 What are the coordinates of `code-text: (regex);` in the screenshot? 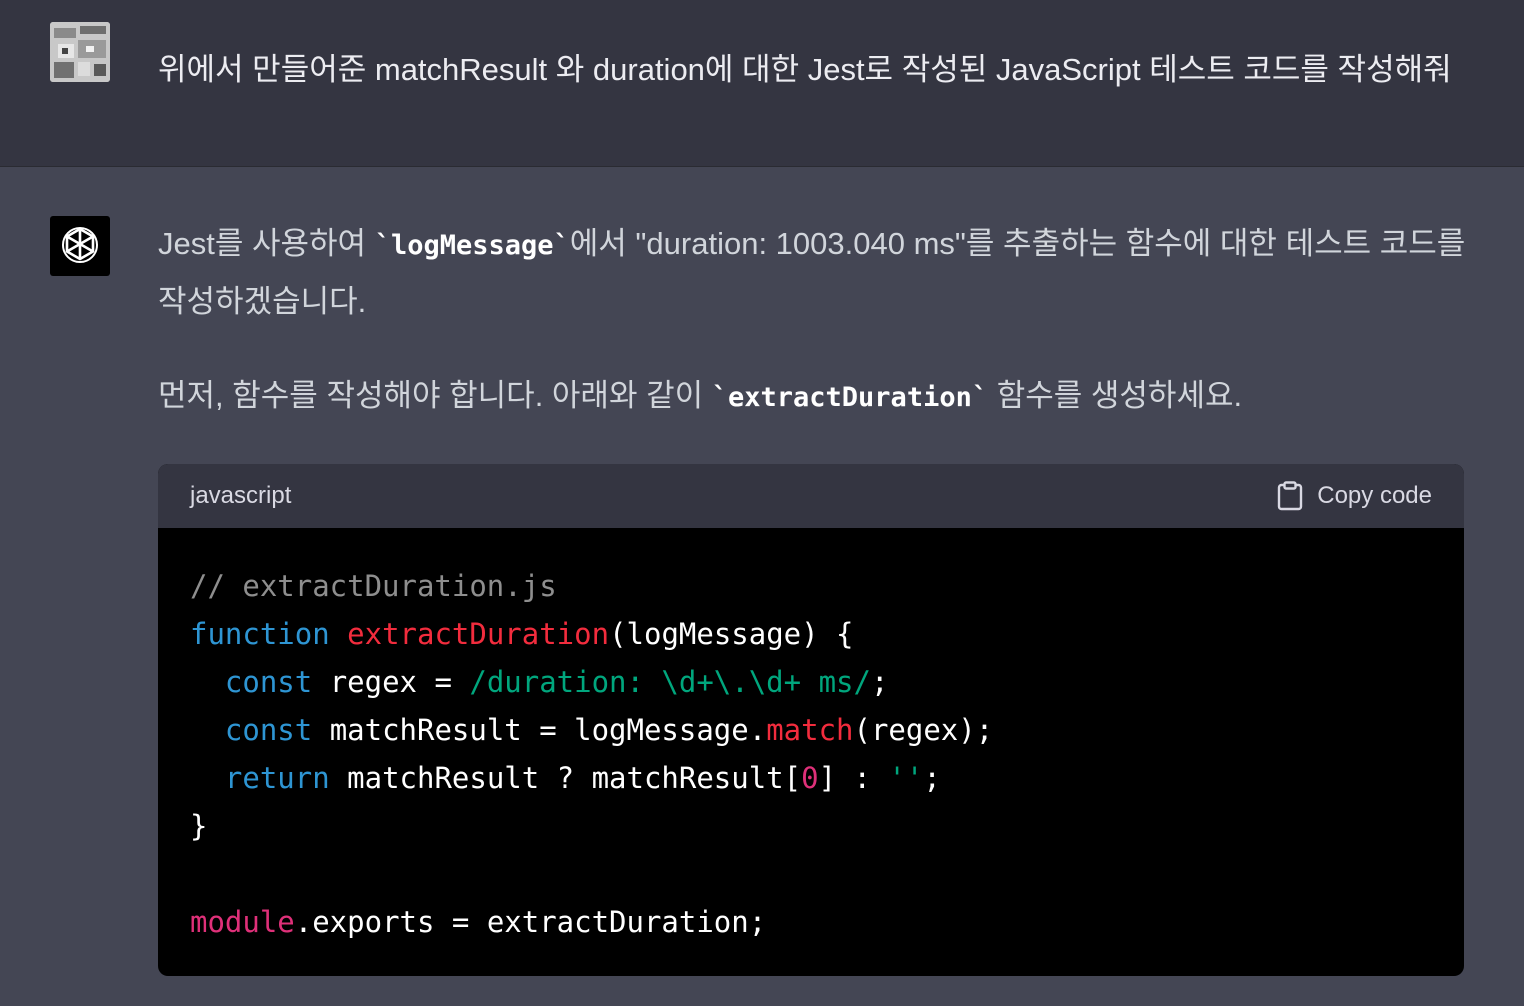 It's located at (923, 730).